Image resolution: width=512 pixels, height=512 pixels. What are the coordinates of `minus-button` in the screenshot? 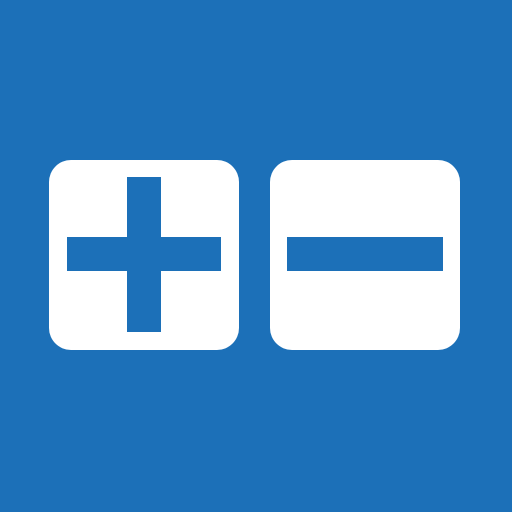 It's located at (365, 255).